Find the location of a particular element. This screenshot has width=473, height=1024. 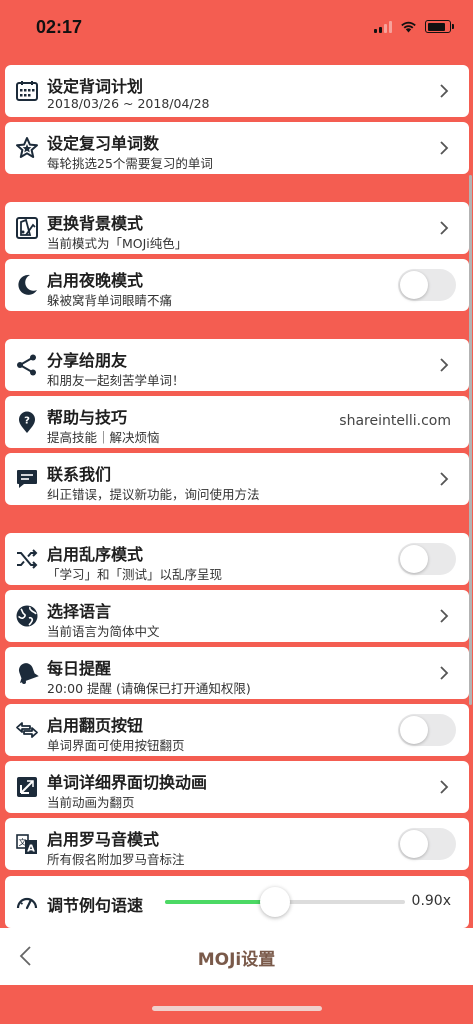

setting-title: 每日提醒 is located at coordinates (79, 668).